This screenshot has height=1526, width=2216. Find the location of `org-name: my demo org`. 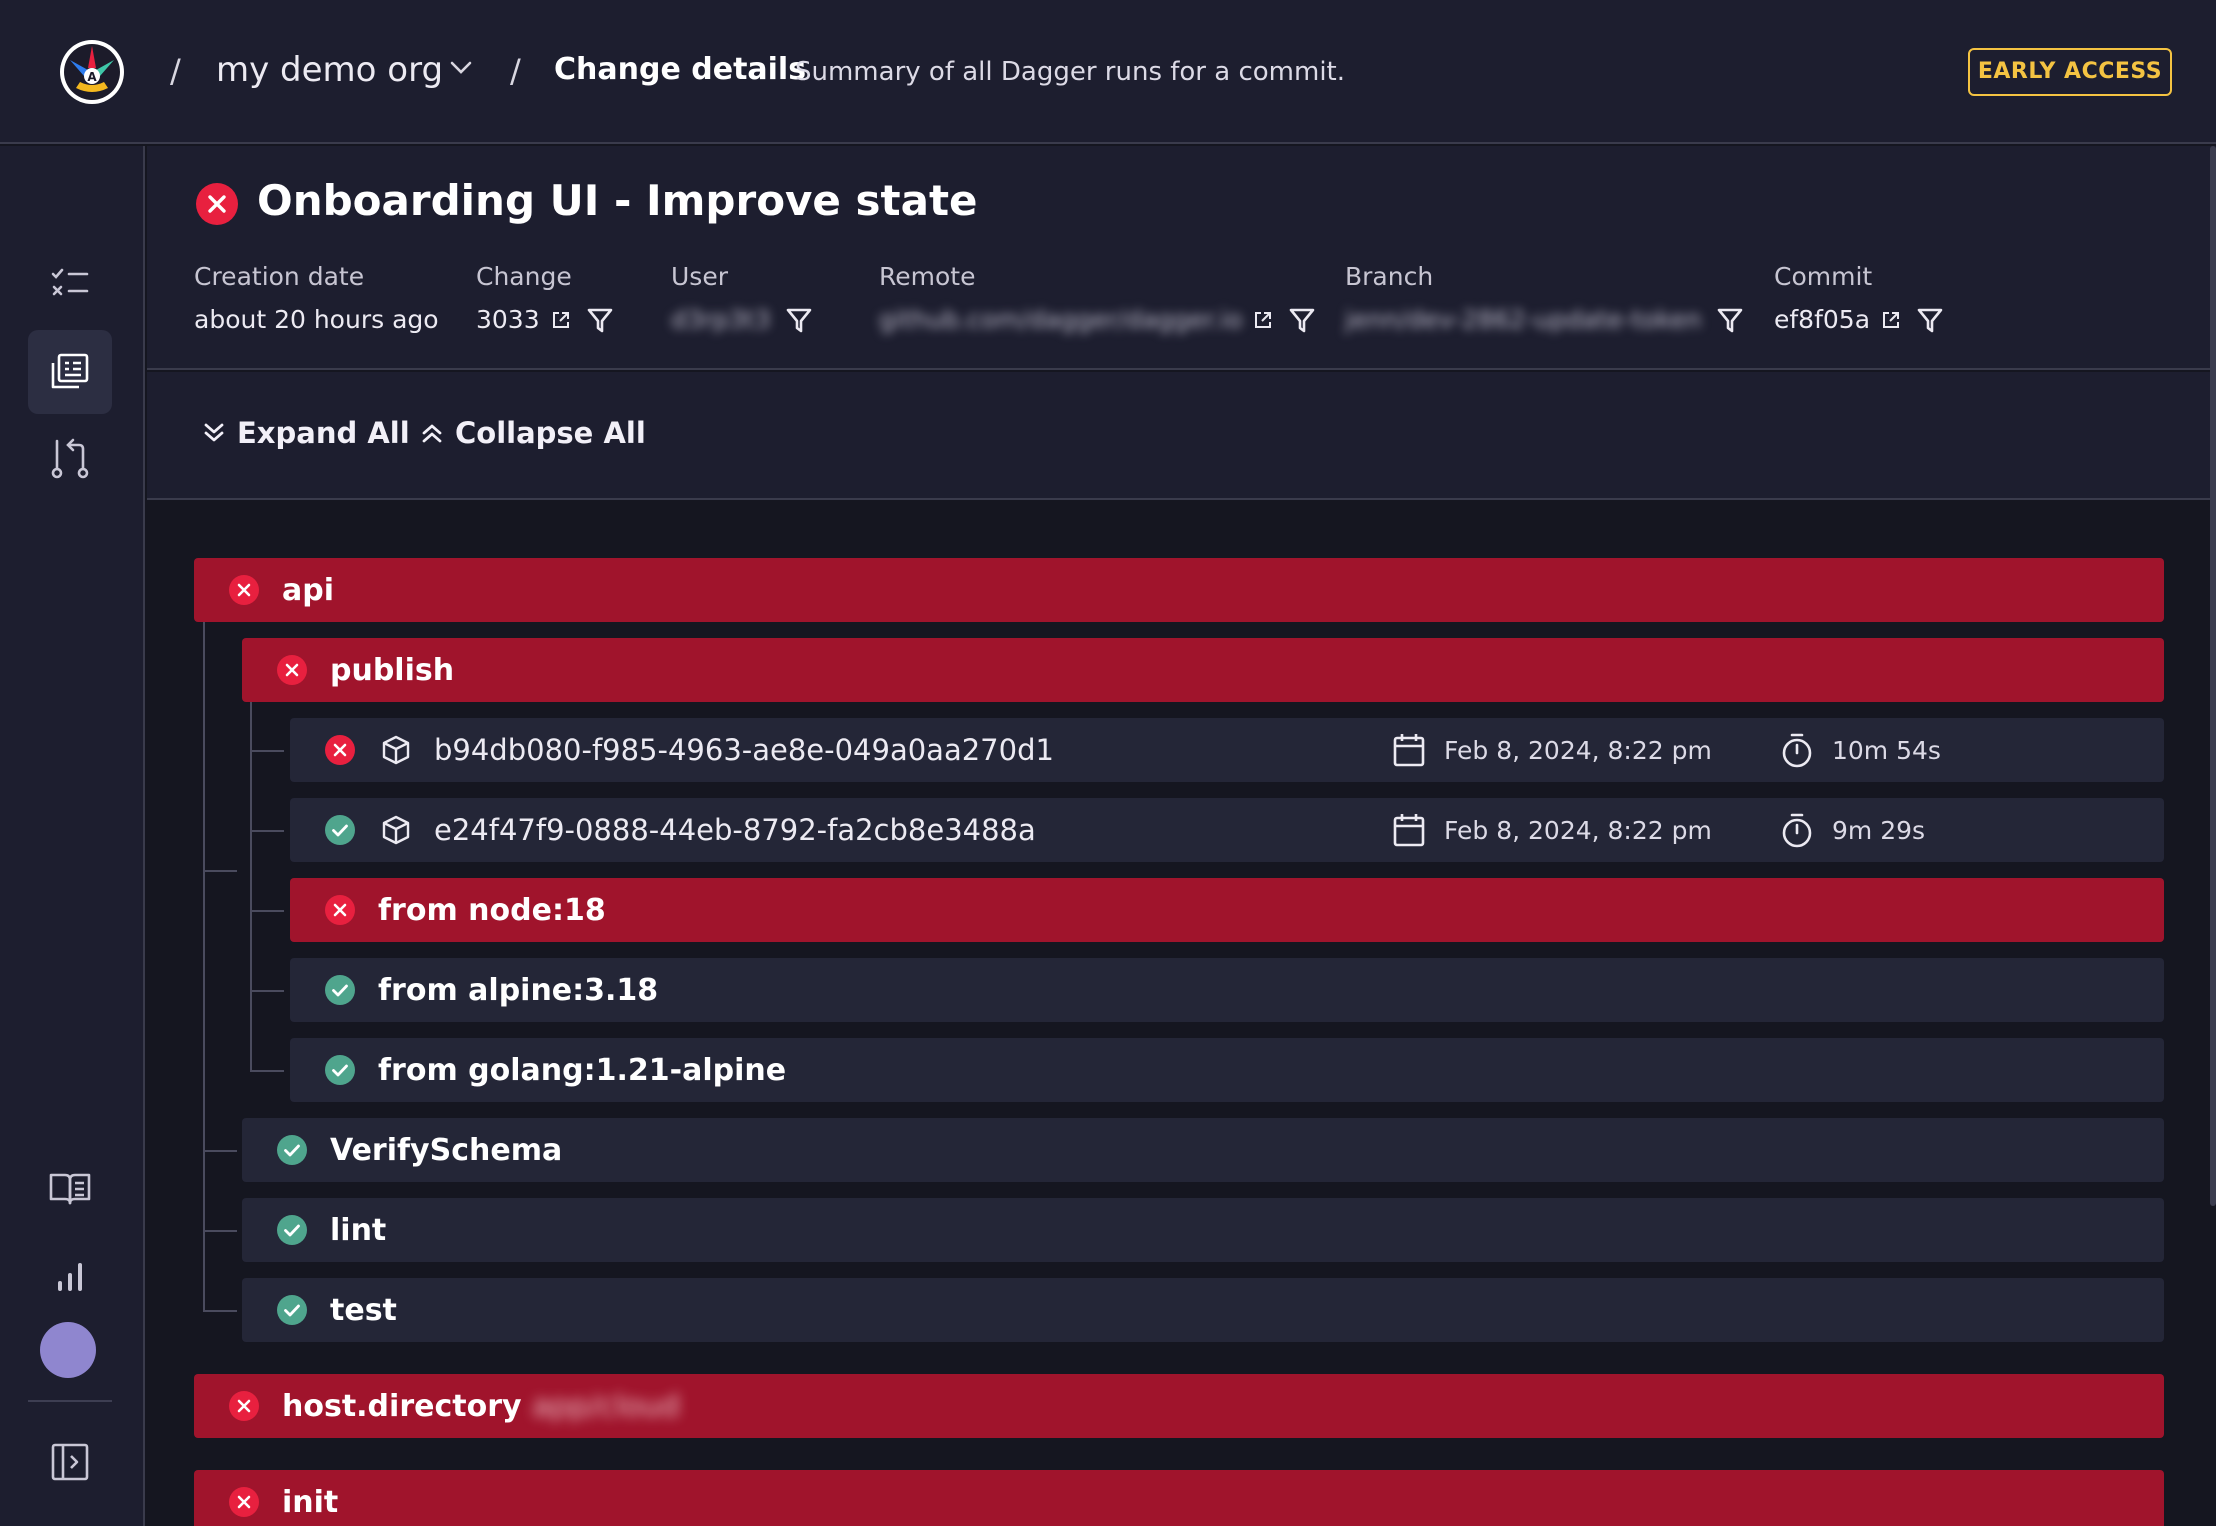

org-name: my demo org is located at coordinates (329, 70).